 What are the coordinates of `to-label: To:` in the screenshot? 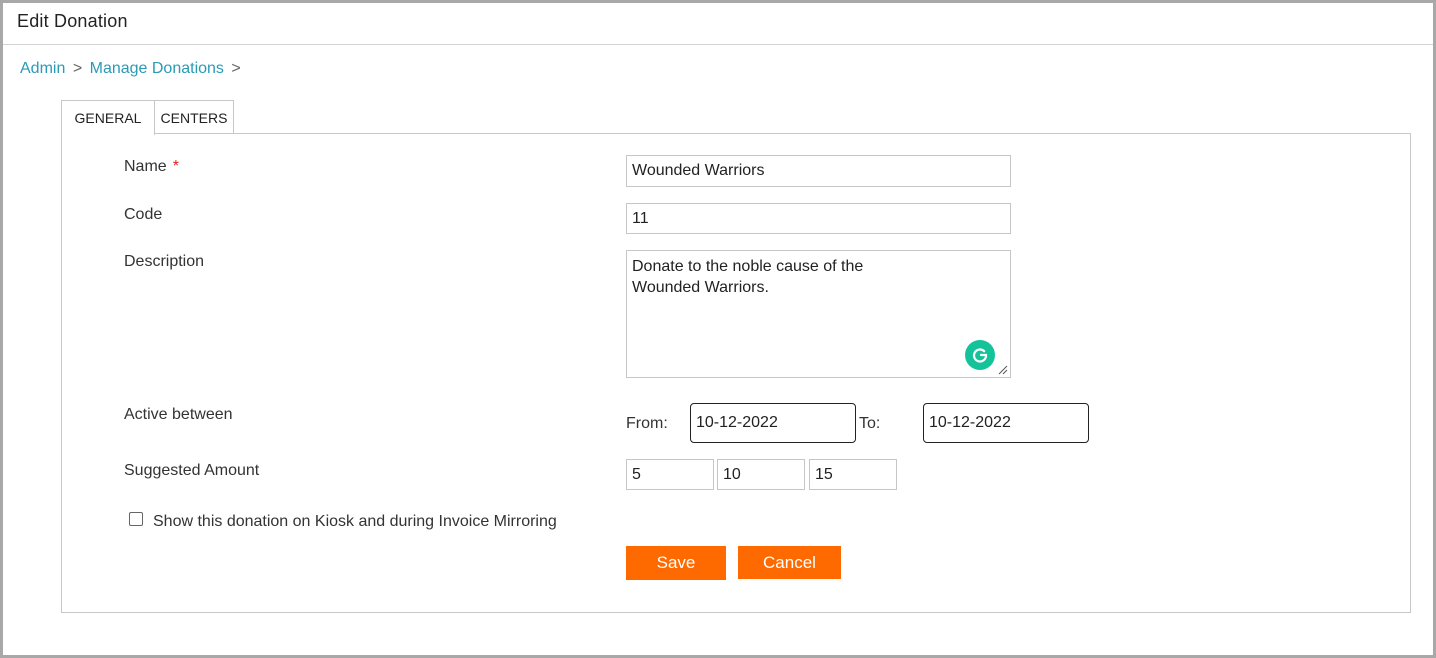 It's located at (870, 423).